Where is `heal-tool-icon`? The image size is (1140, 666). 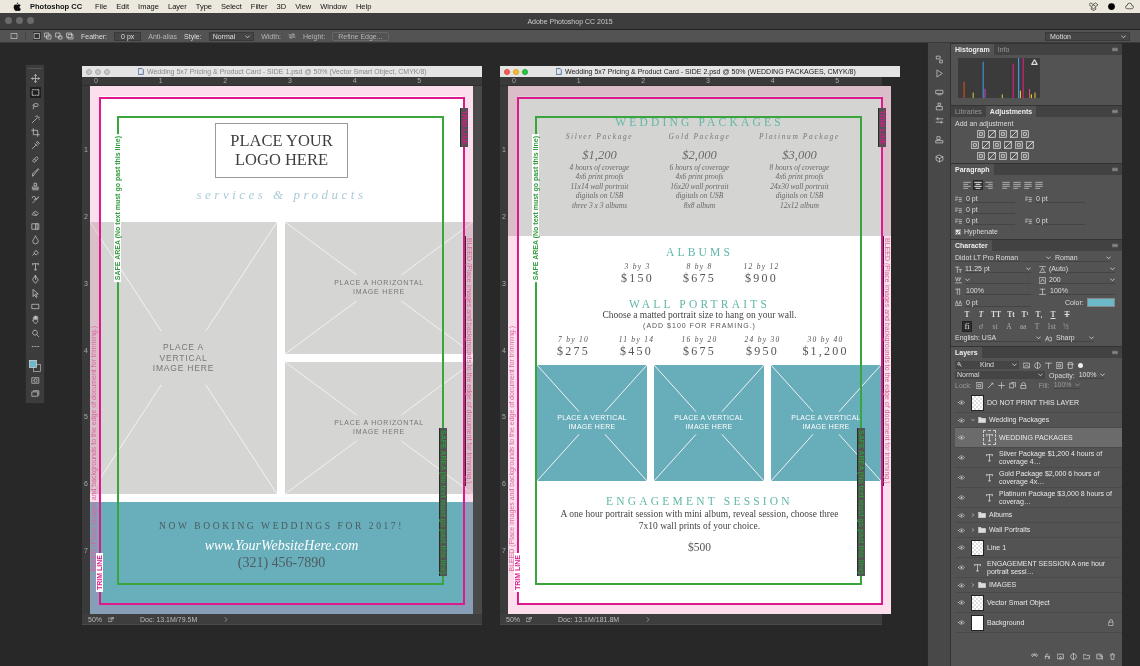
heal-tool-icon is located at coordinates (35, 159).